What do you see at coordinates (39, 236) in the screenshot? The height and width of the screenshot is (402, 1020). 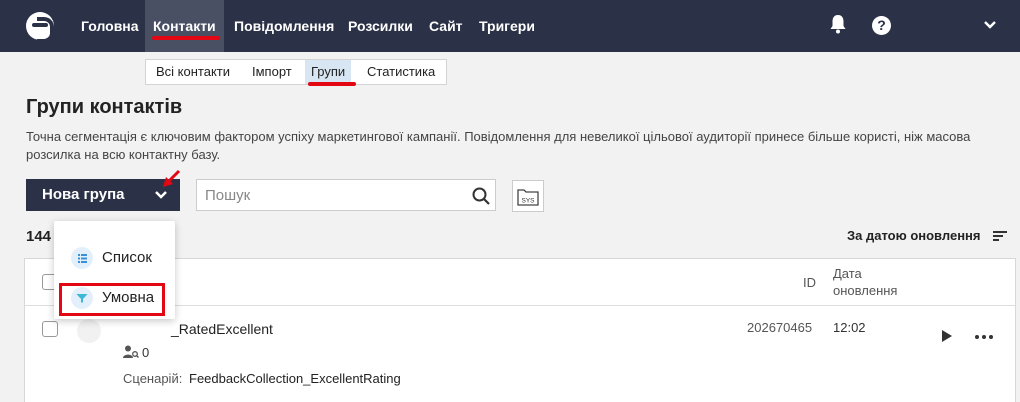 I see `groups-count: 144` at bounding box center [39, 236].